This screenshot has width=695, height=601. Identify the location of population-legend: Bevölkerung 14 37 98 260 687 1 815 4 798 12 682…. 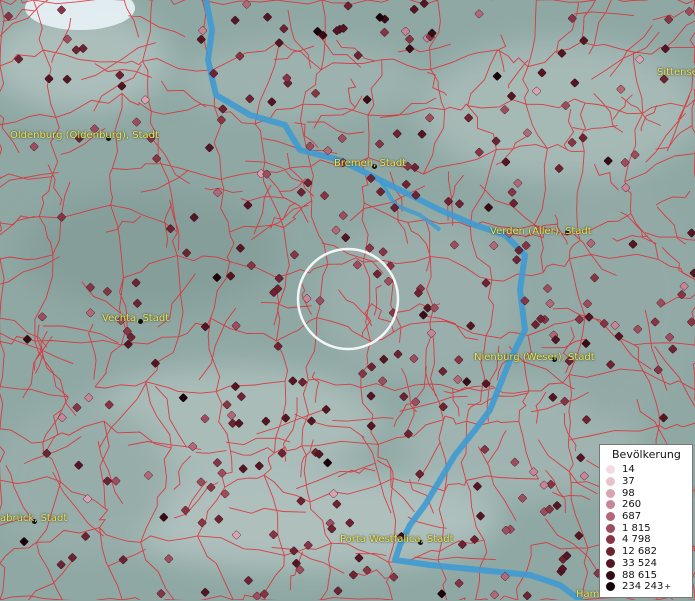
(646, 521).